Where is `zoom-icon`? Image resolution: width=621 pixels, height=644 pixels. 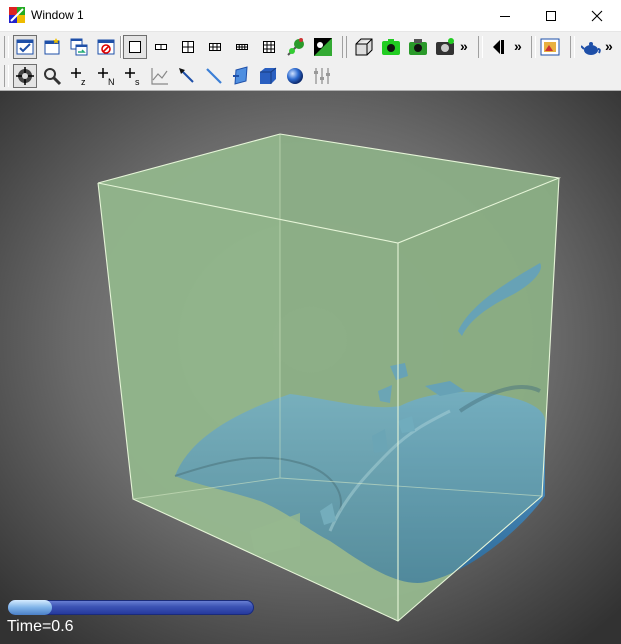 zoom-icon is located at coordinates (53, 77).